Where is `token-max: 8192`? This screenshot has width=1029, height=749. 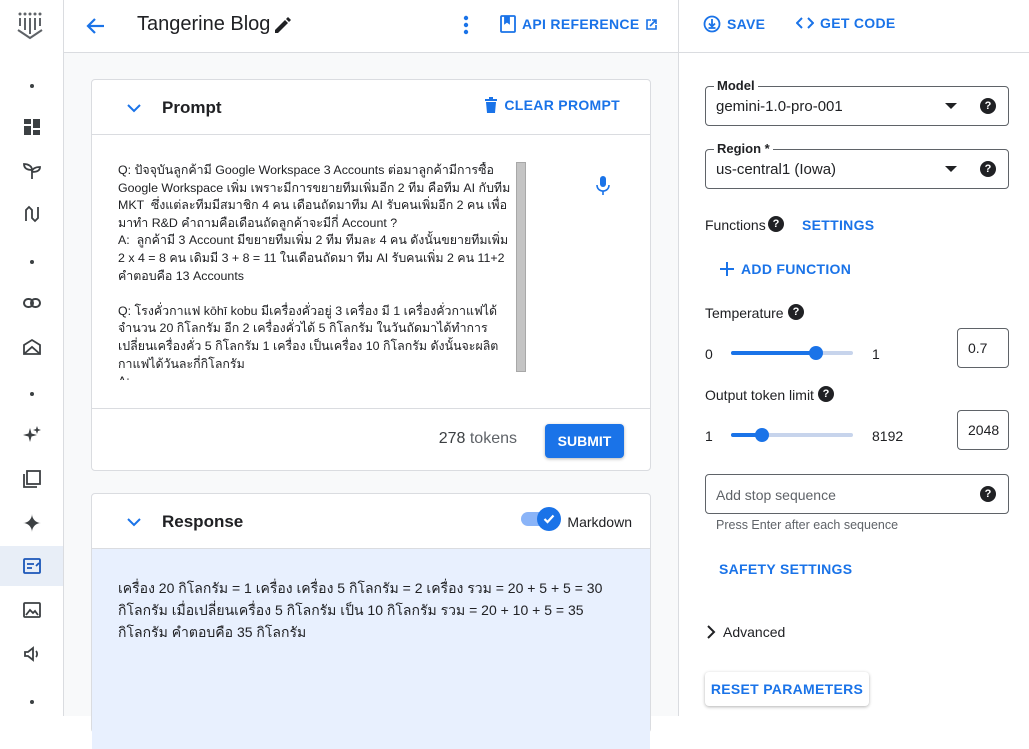
token-max: 8192 is located at coordinates (888, 436).